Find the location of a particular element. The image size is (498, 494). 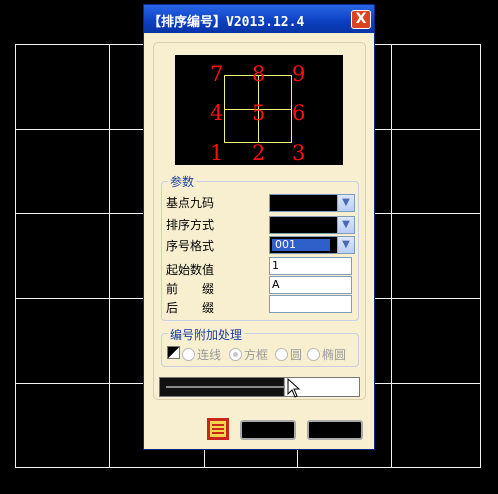

sort-mode-select: ▼ is located at coordinates (312, 225).